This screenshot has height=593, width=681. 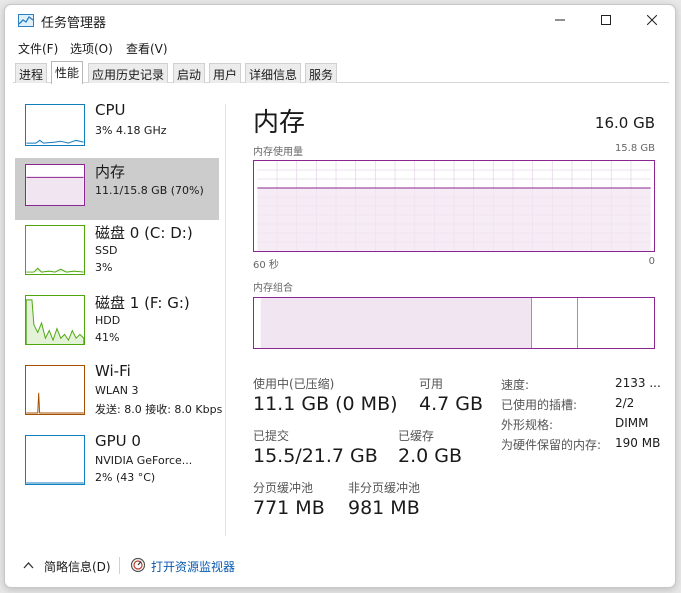 I want to click on sidebar-disk1-usage: 41%, so click(x=107, y=337).